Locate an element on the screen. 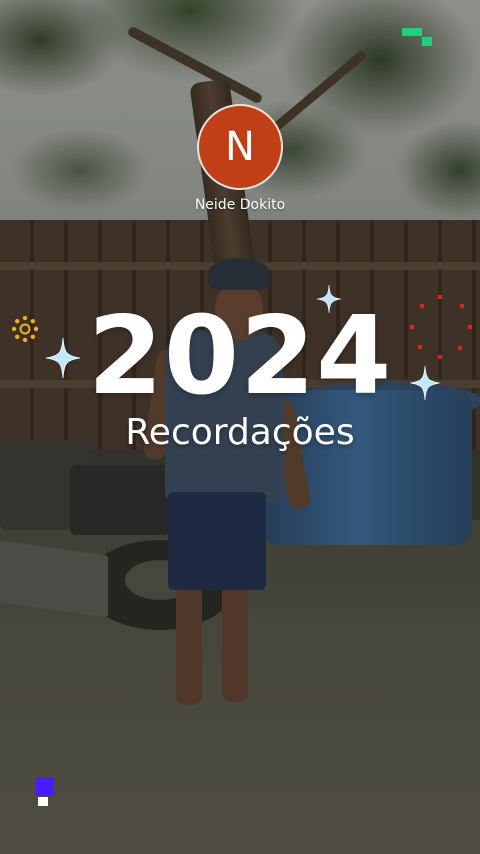 This screenshot has width=480, height=854. year-title: 2024 is located at coordinates (240, 356).